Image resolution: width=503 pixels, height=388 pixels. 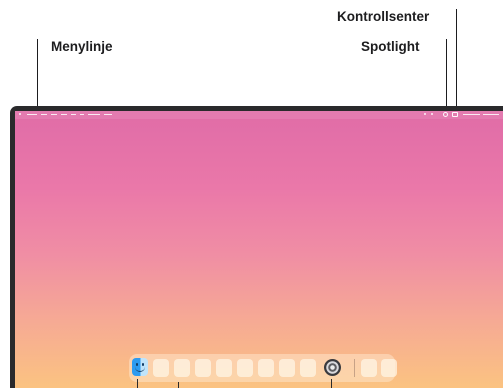 What do you see at coordinates (137, 383) in the screenshot?
I see `dock-callout-line-finder` at bounding box center [137, 383].